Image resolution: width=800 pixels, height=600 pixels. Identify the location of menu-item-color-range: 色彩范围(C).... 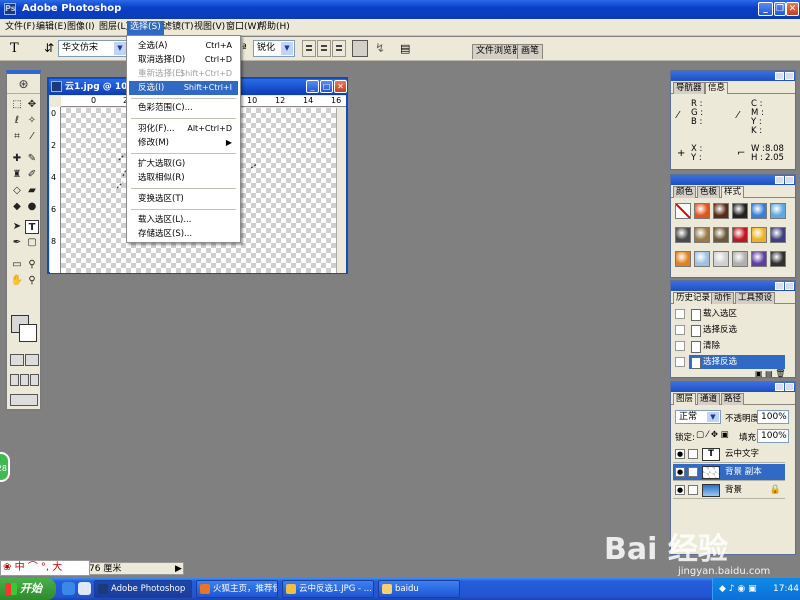
(183, 108).